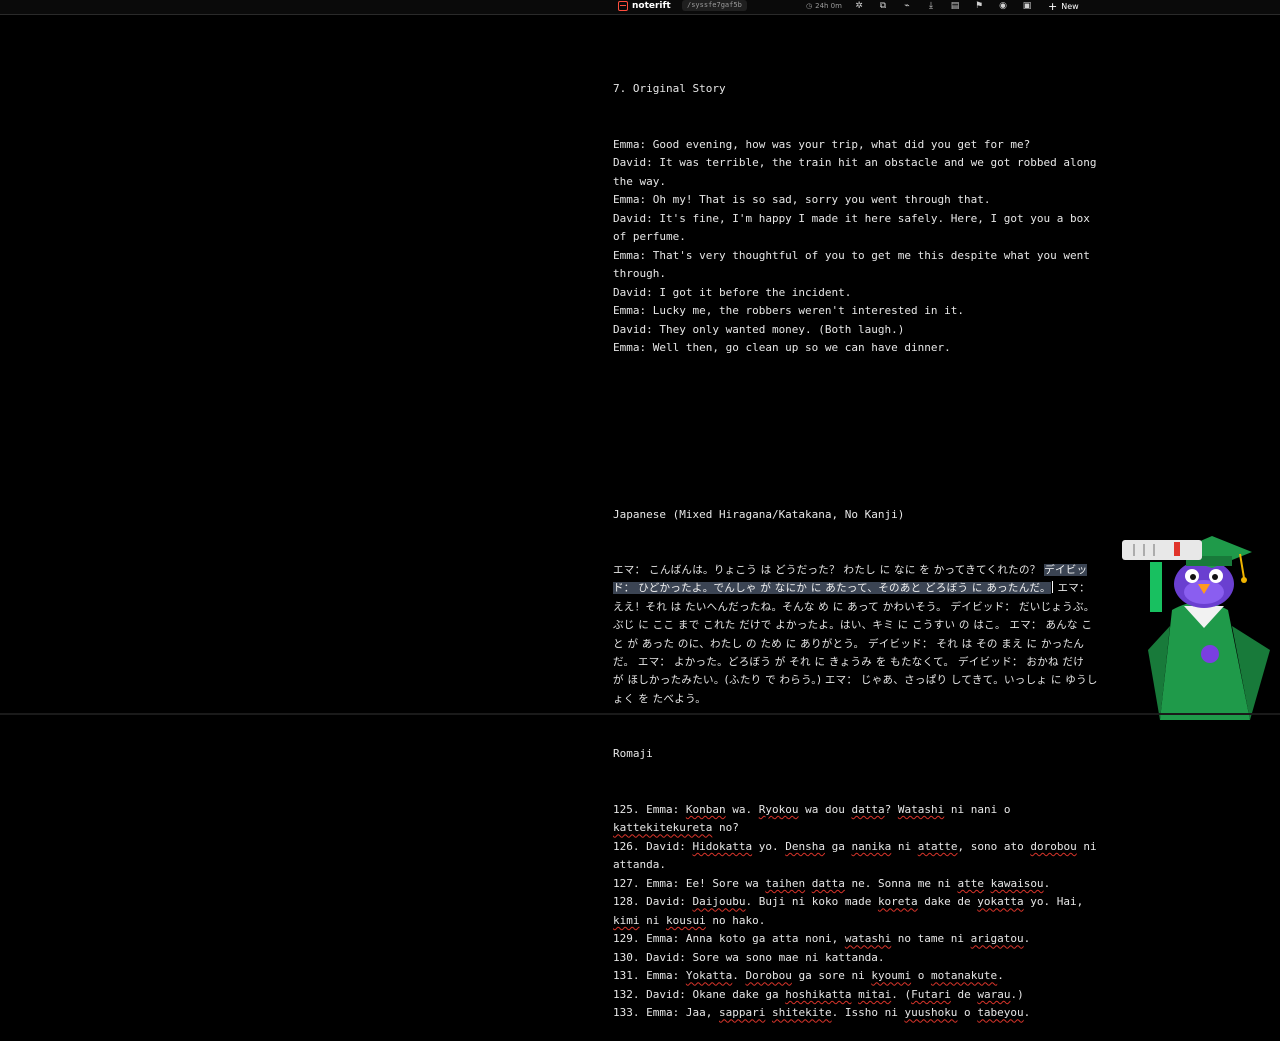 This screenshot has width=1280, height=1041. What do you see at coordinates (838, 846) in the screenshot?
I see `text-run: ga` at bounding box center [838, 846].